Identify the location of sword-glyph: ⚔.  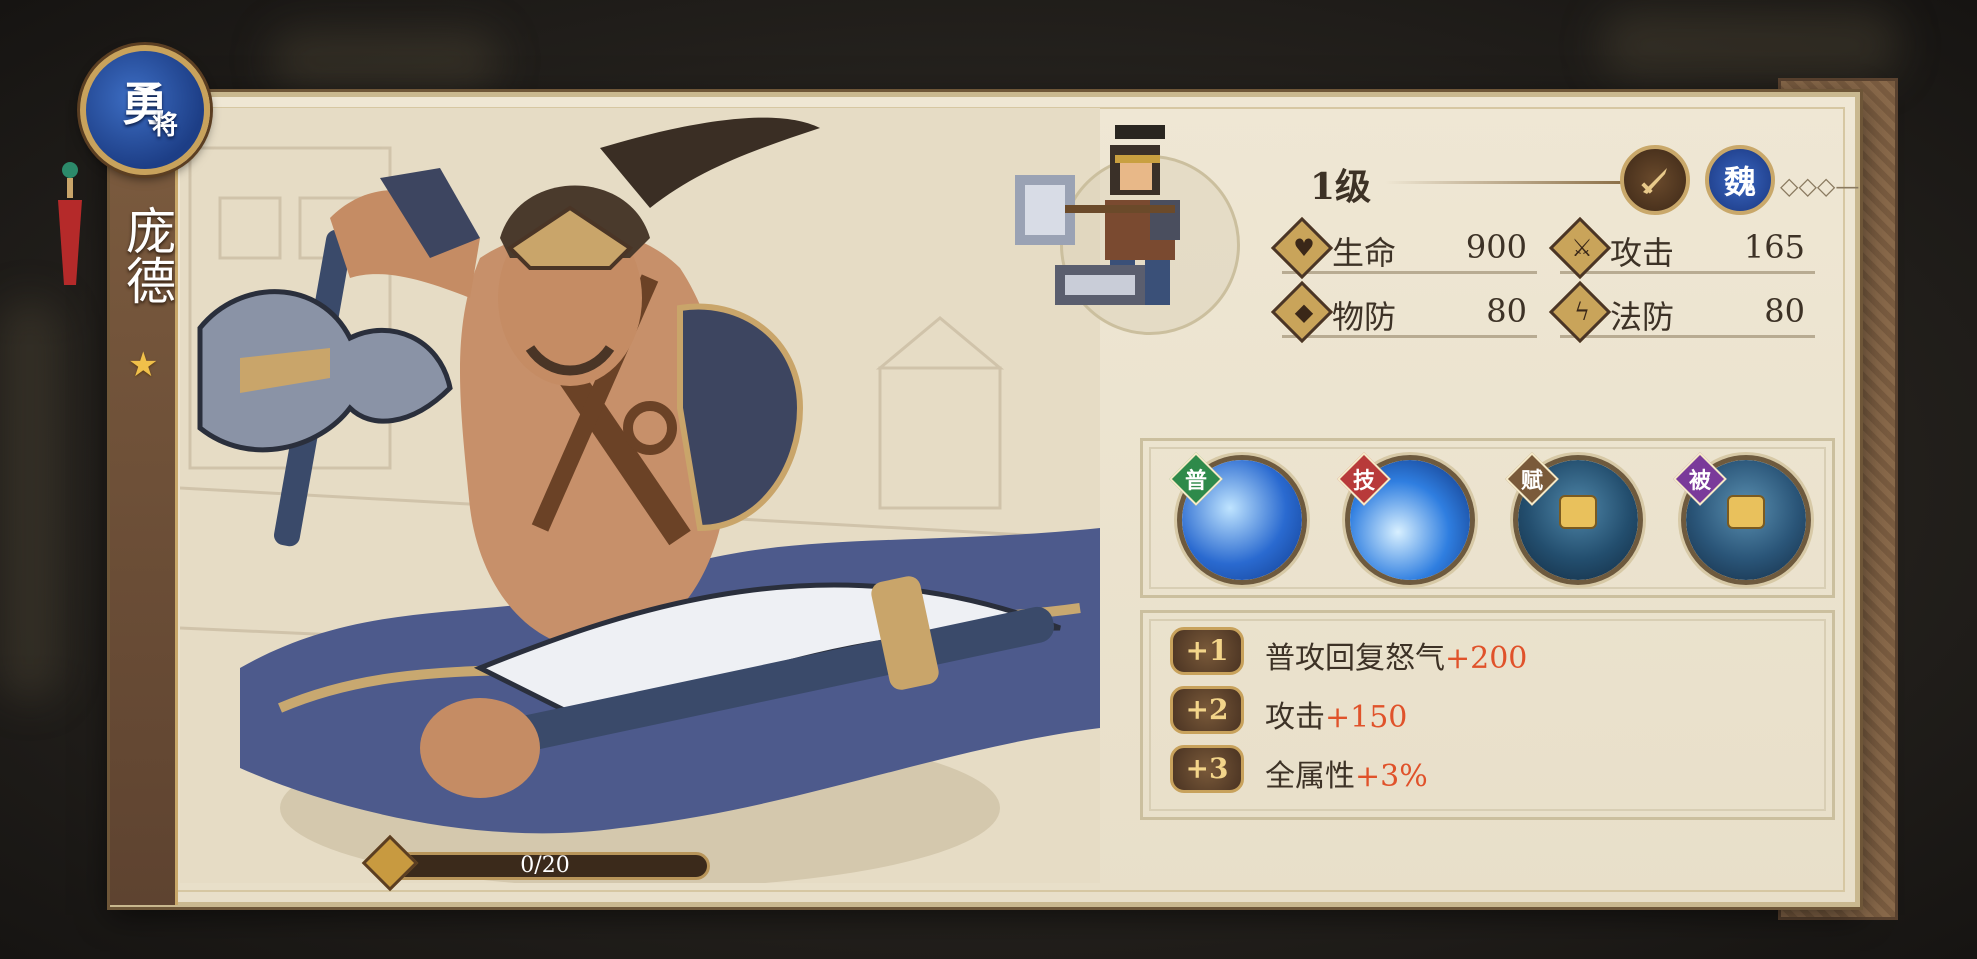
(1582, 248).